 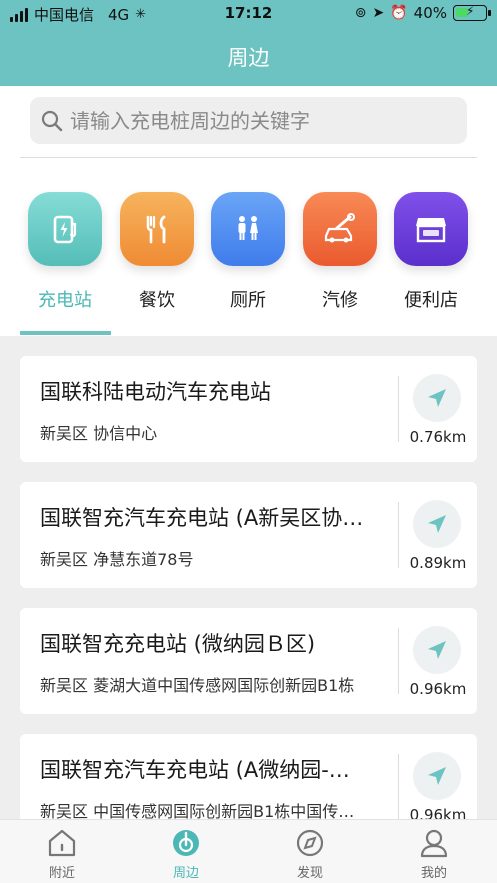 I want to click on active-category-indicator, so click(x=65, y=333).